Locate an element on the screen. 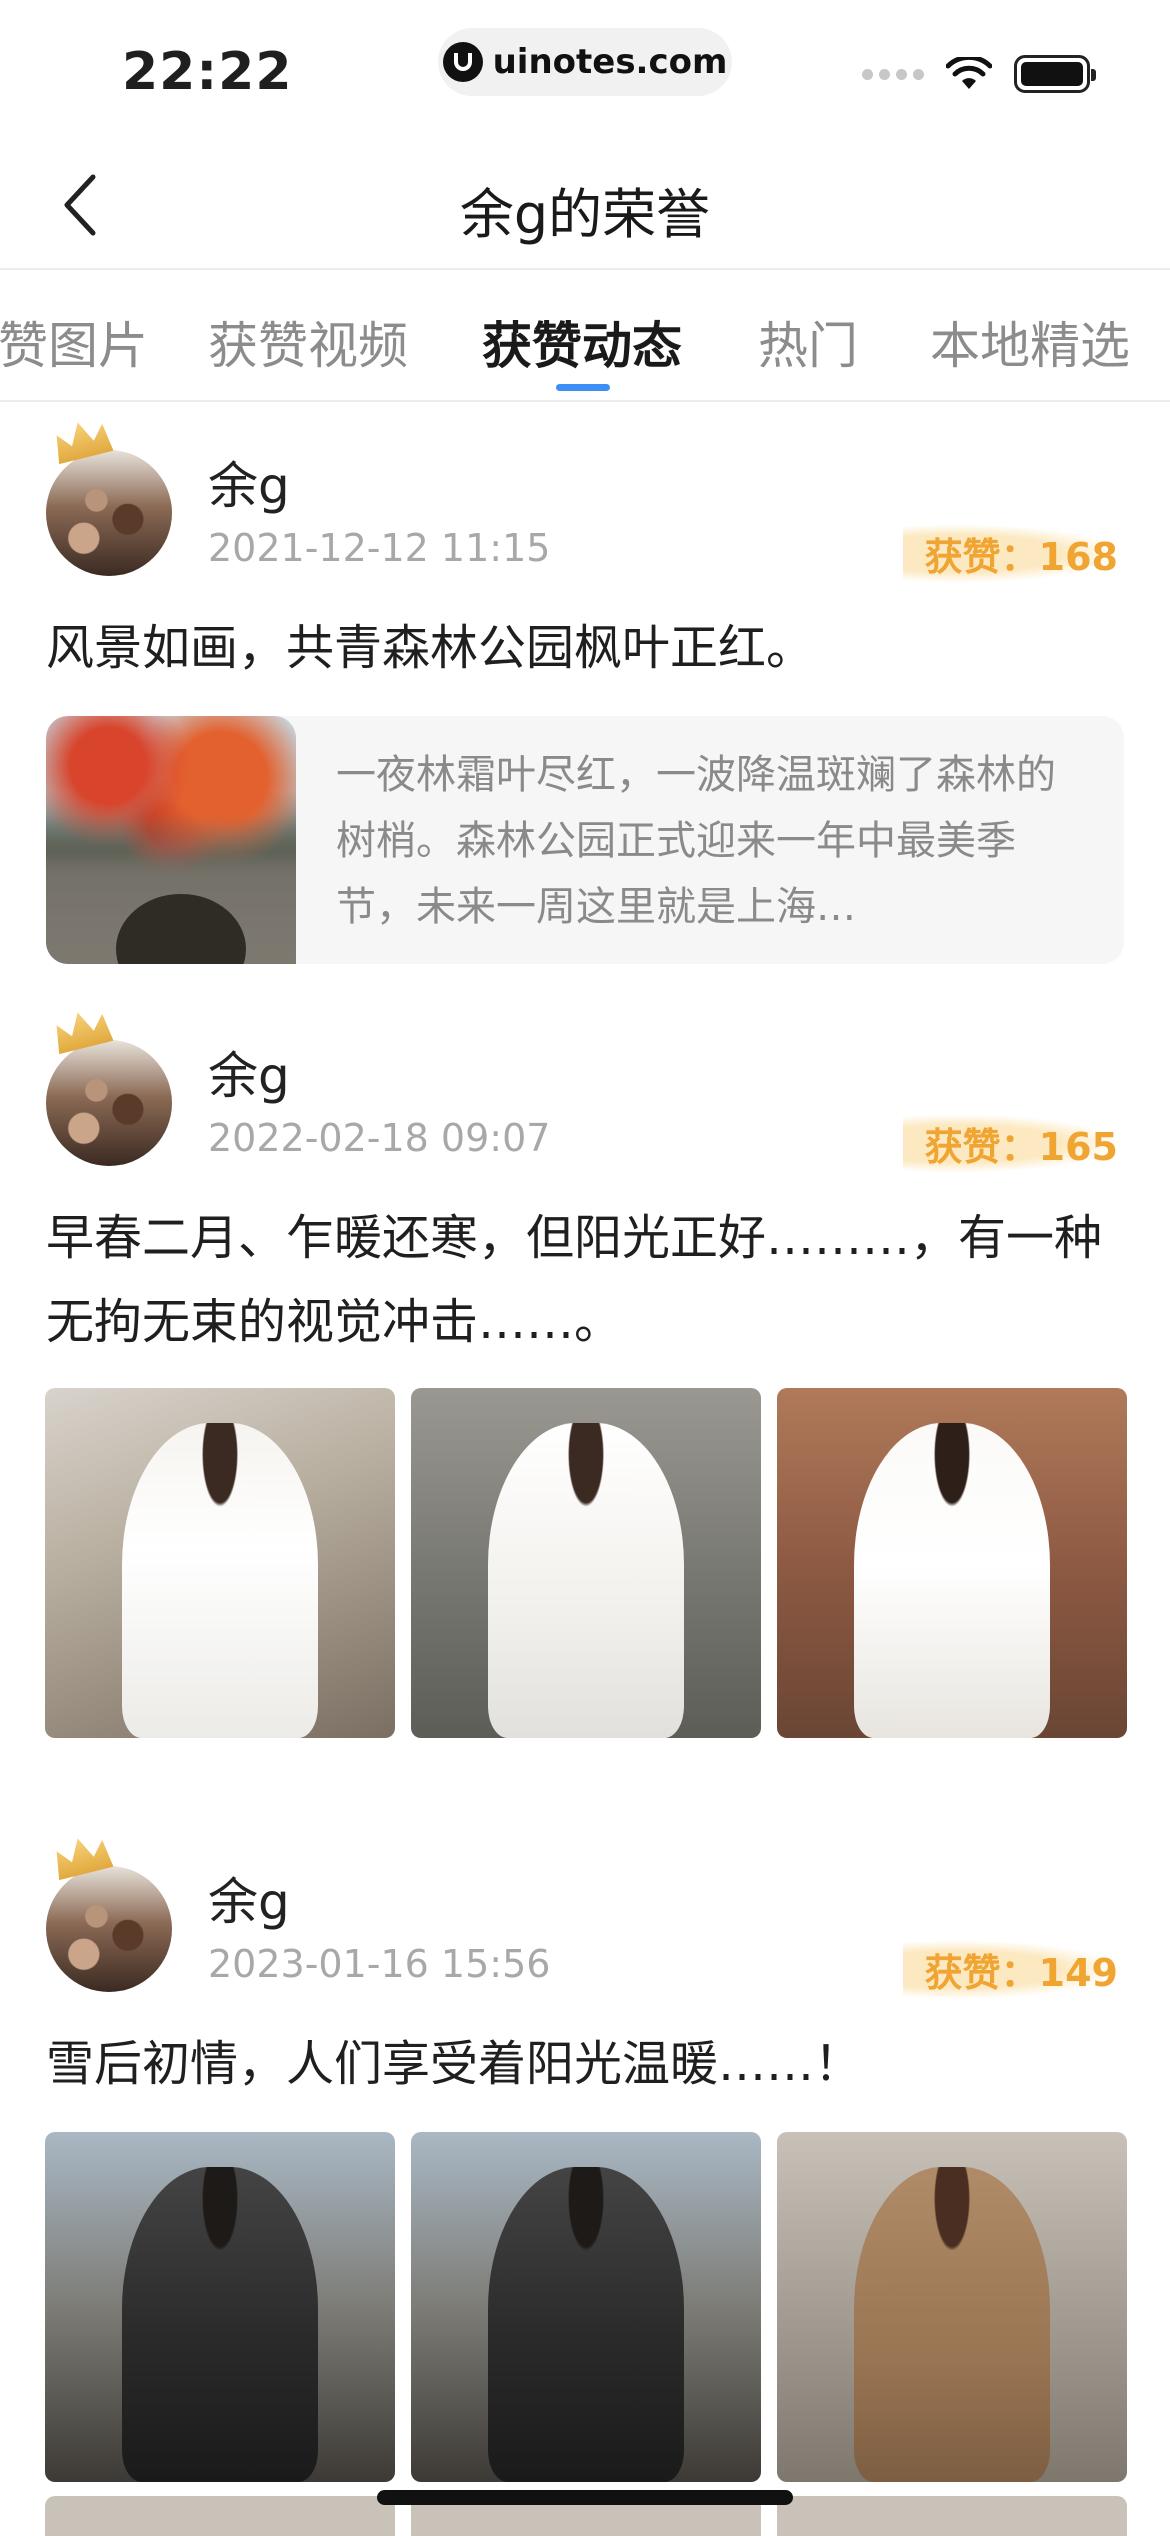 The height and width of the screenshot is (2536, 1170). wifi-icon is located at coordinates (969, 73).